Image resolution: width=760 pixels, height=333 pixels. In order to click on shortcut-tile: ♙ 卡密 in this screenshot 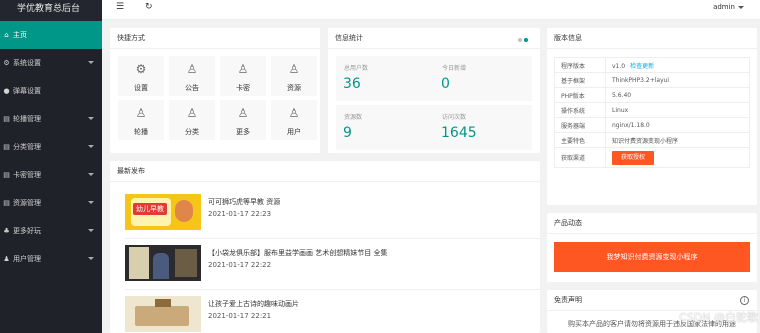, I will do `click(243, 76)`.